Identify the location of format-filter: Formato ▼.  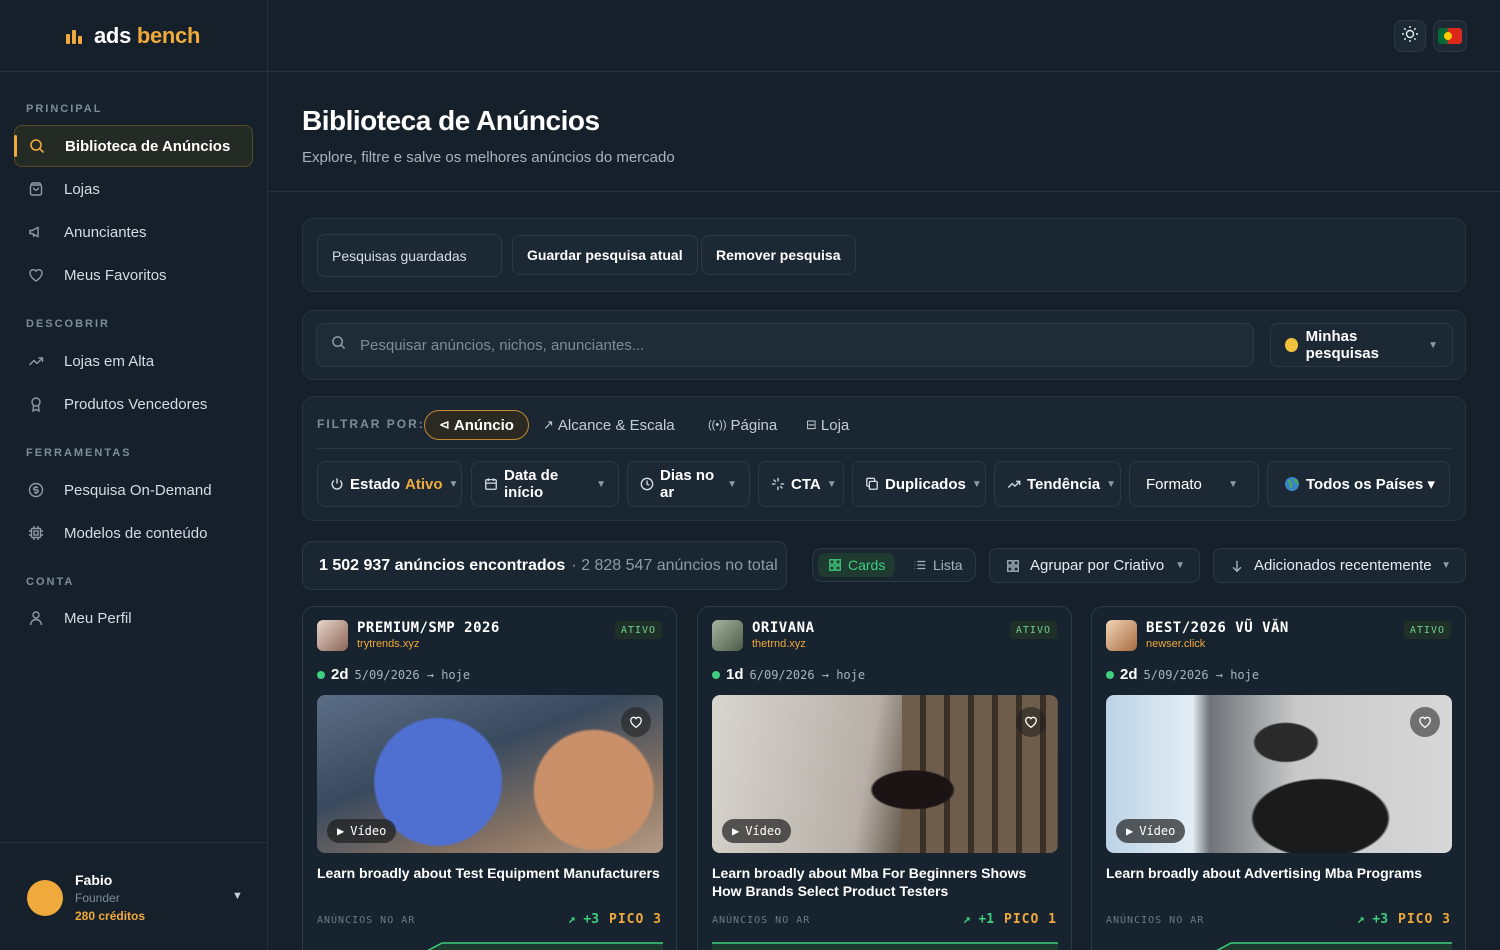
(1194, 484).